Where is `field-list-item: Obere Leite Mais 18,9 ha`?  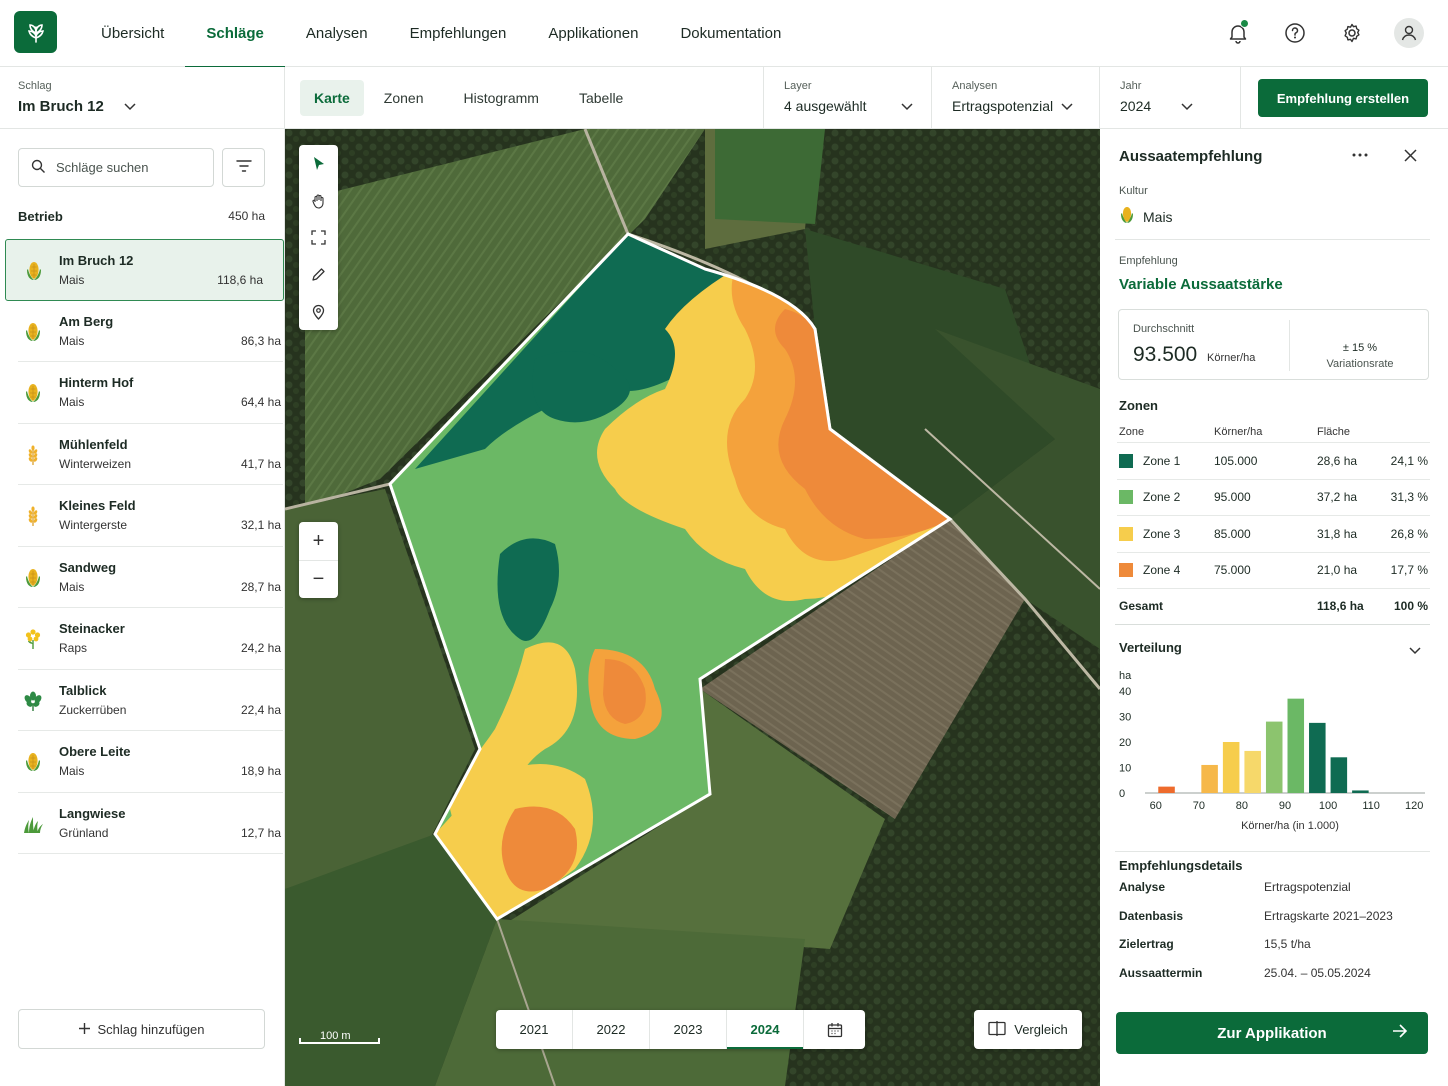
field-list-item: Obere Leite Mais 18,9 ha is located at coordinates (150, 762).